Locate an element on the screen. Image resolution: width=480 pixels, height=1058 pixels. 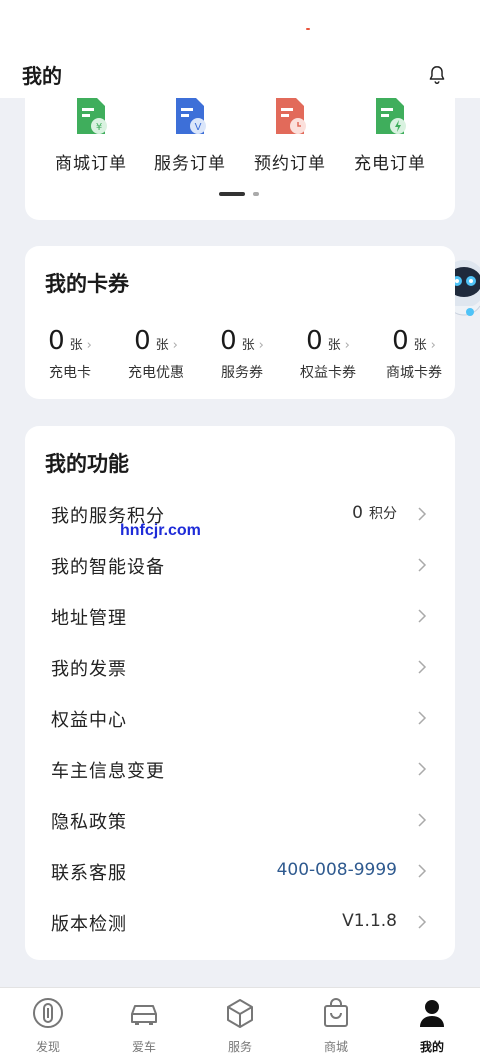
order-label: 预约订单 is located at coordinates (290, 164).